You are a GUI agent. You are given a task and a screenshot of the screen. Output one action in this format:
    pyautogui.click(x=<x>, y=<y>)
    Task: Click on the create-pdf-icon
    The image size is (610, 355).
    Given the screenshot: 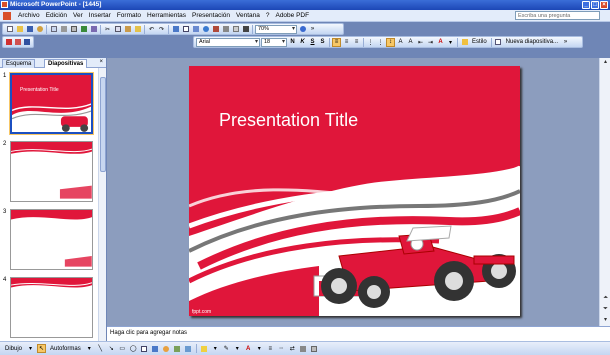 What is the action you would take?
    pyautogui.click(x=9, y=42)
    